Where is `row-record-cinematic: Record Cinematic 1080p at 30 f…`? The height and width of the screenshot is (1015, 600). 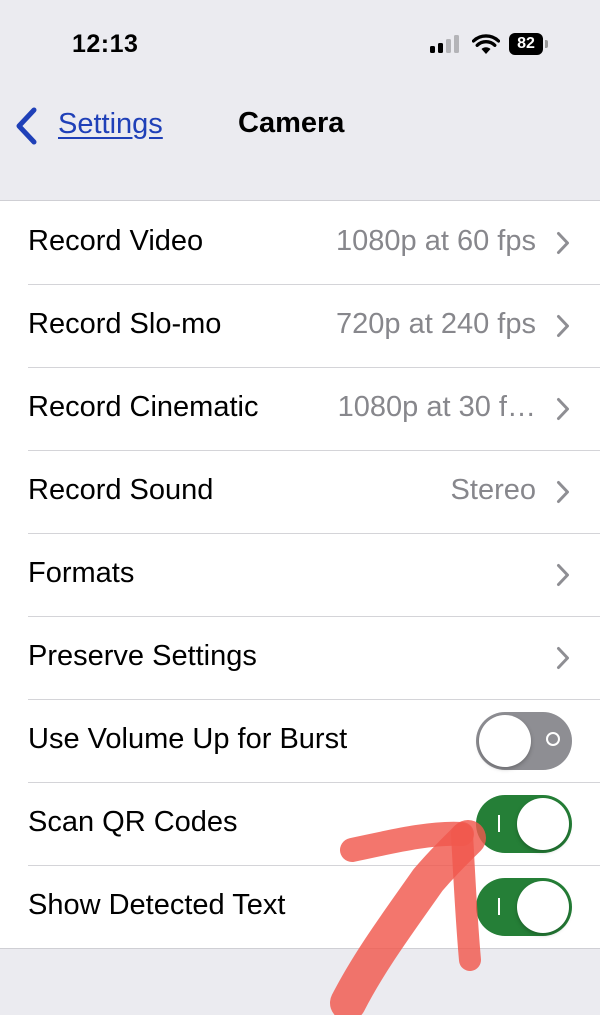 row-record-cinematic: Record Cinematic 1080p at 30 f… is located at coordinates (300, 408).